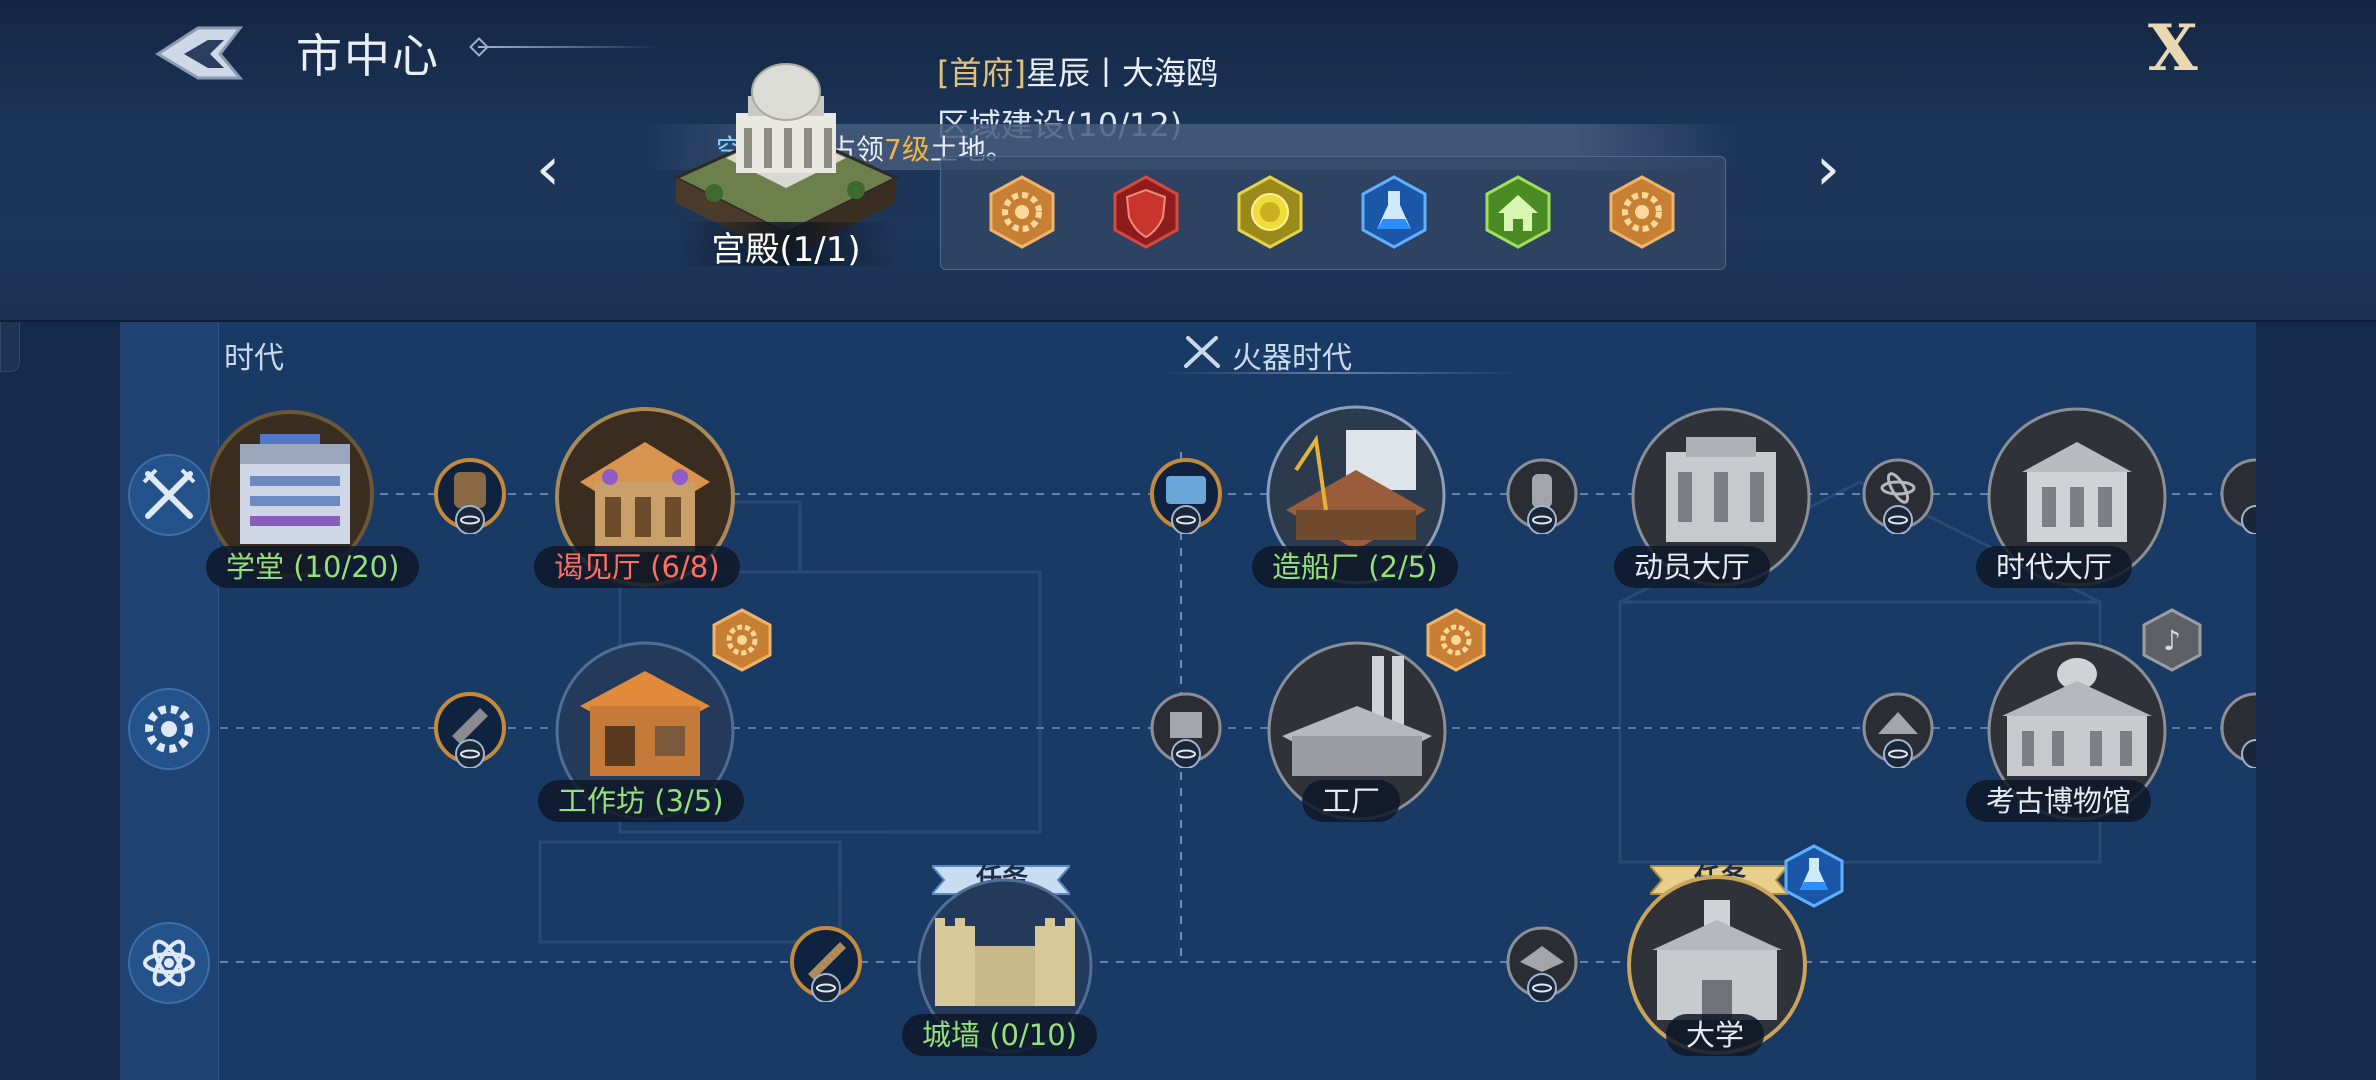  I want to click on city-owner: [首府]星辰丨大海鸥, so click(1077, 71).